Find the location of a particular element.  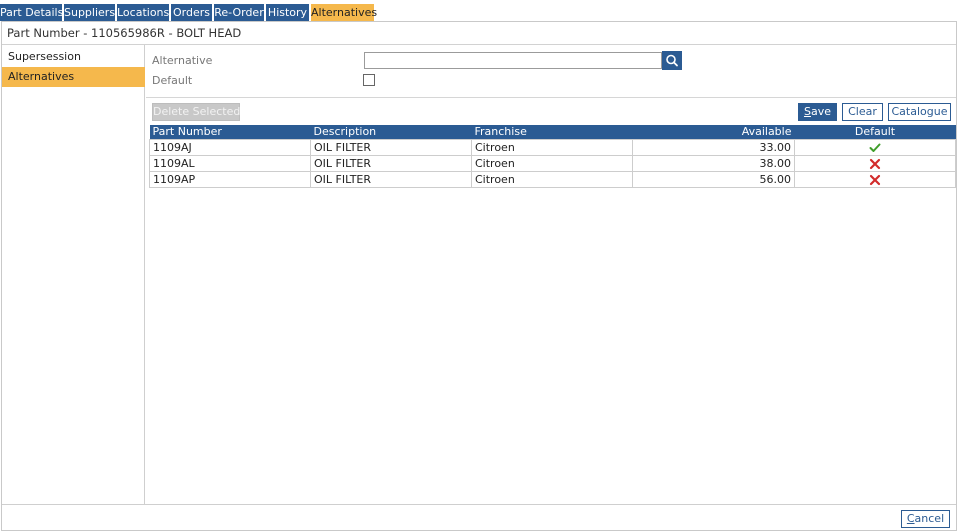

check-icon is located at coordinates (875, 147).